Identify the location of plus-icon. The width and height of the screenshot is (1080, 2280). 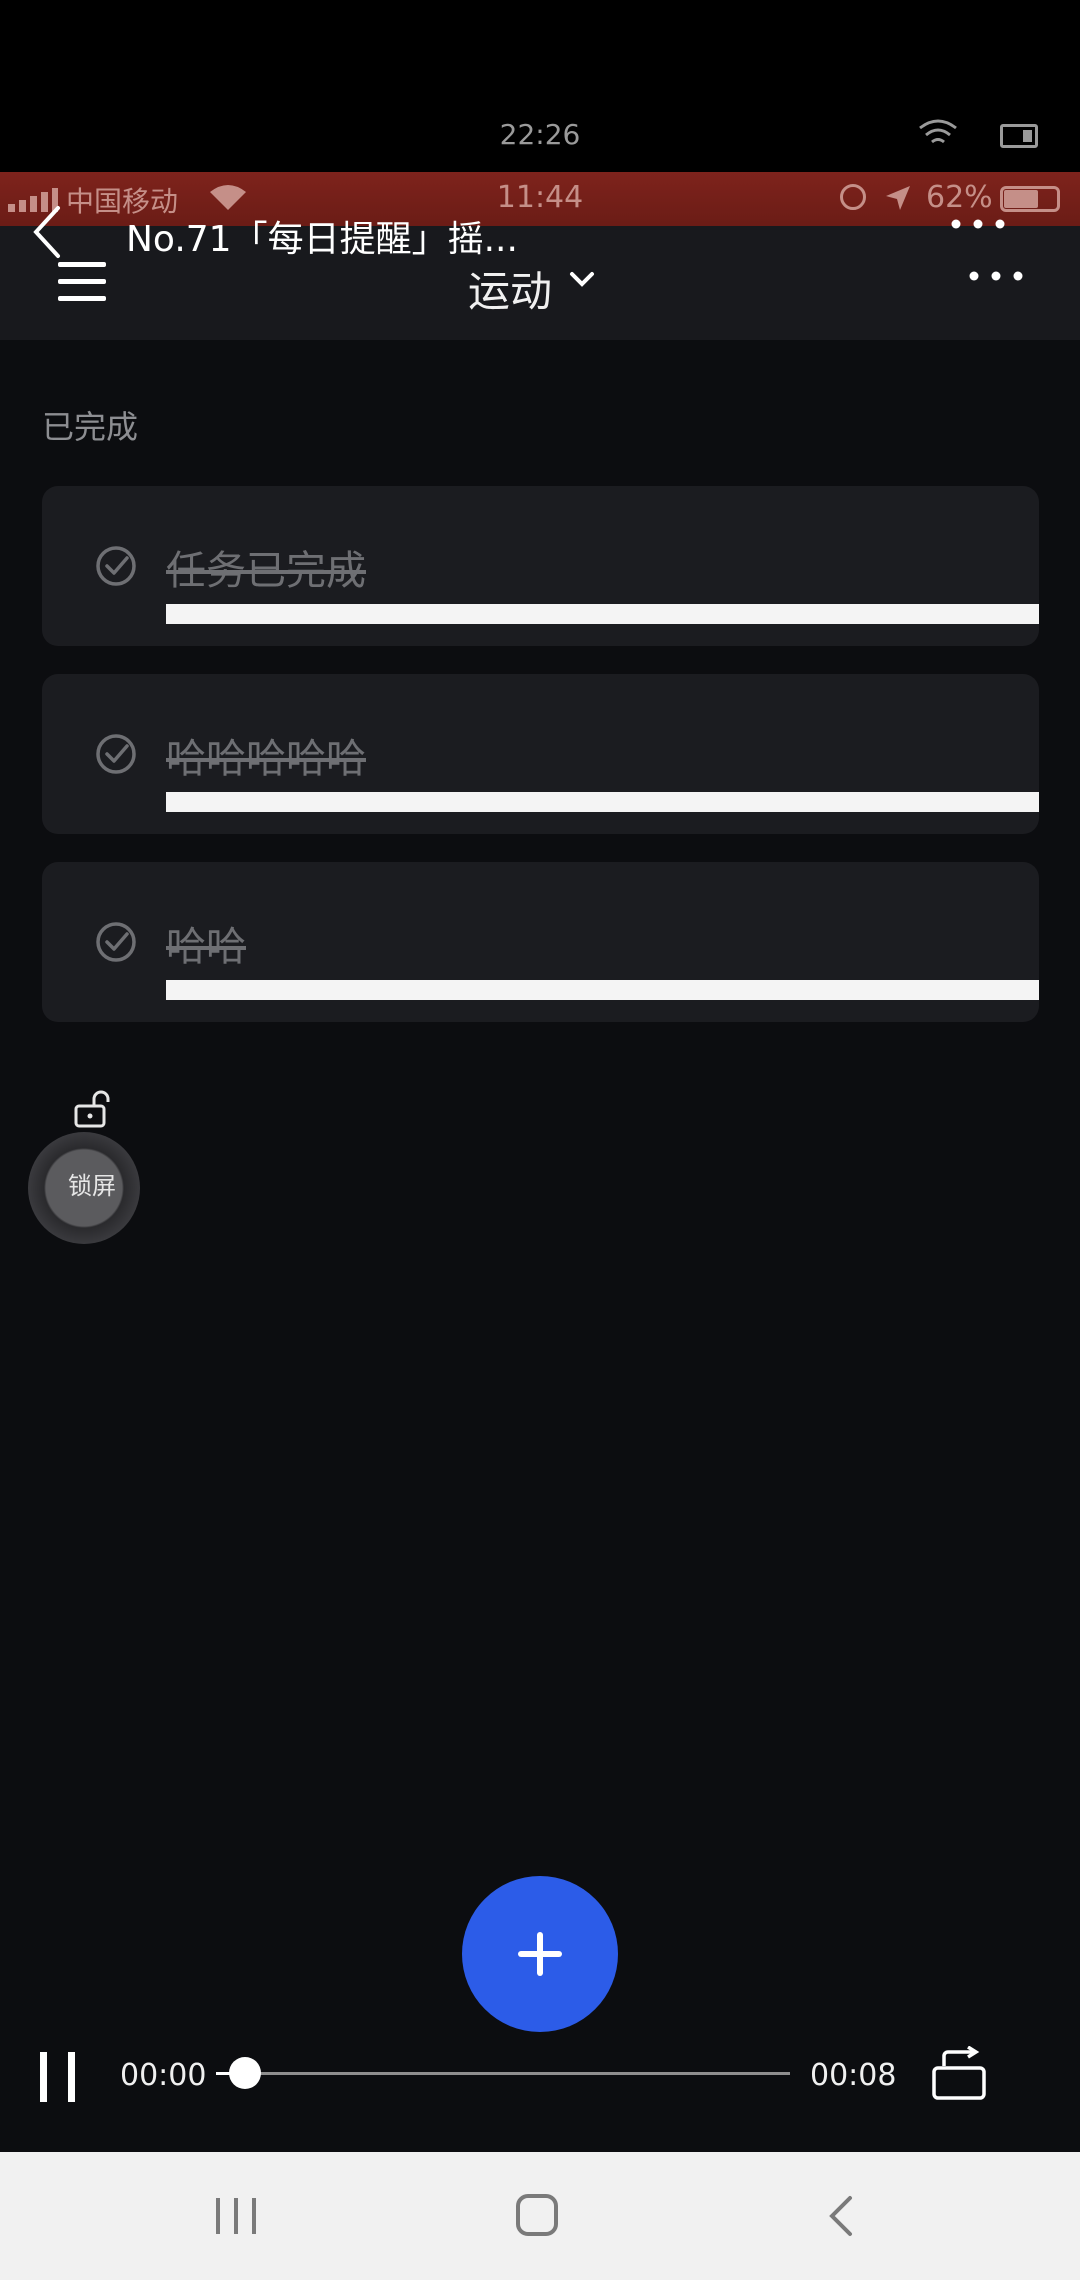
(540, 1954).